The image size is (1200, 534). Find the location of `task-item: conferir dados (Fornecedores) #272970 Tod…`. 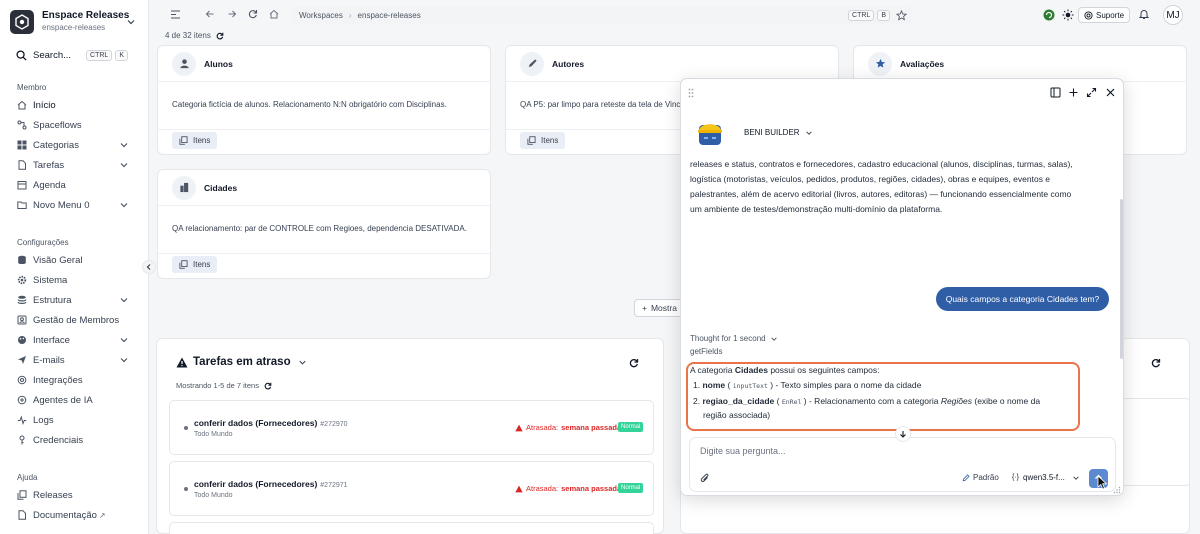

task-item: conferir dados (Fornecedores) #272970 Tod… is located at coordinates (411, 427).